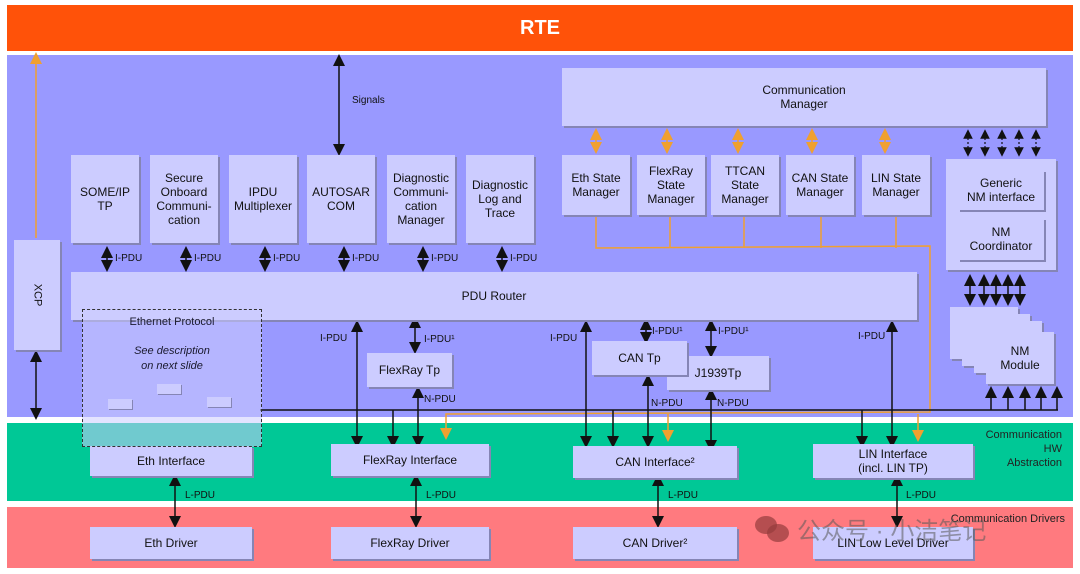  I want to click on flexray-interface: FlexRay Interface, so click(410, 460).